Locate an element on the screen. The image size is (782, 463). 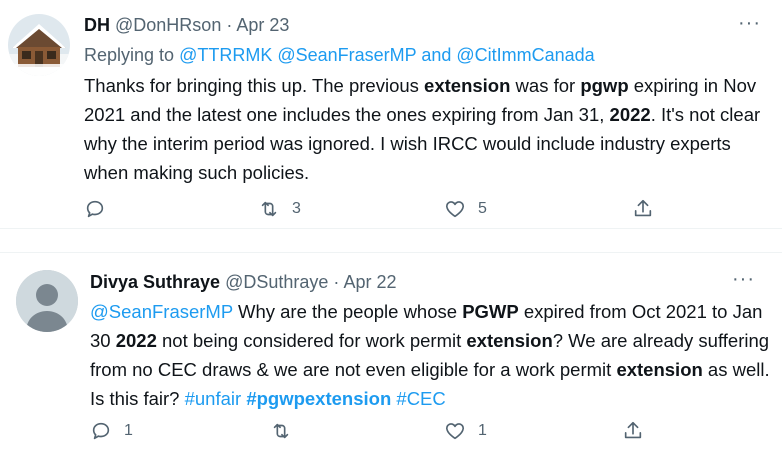
tweet-text-segment: was for is located at coordinates (545, 85).